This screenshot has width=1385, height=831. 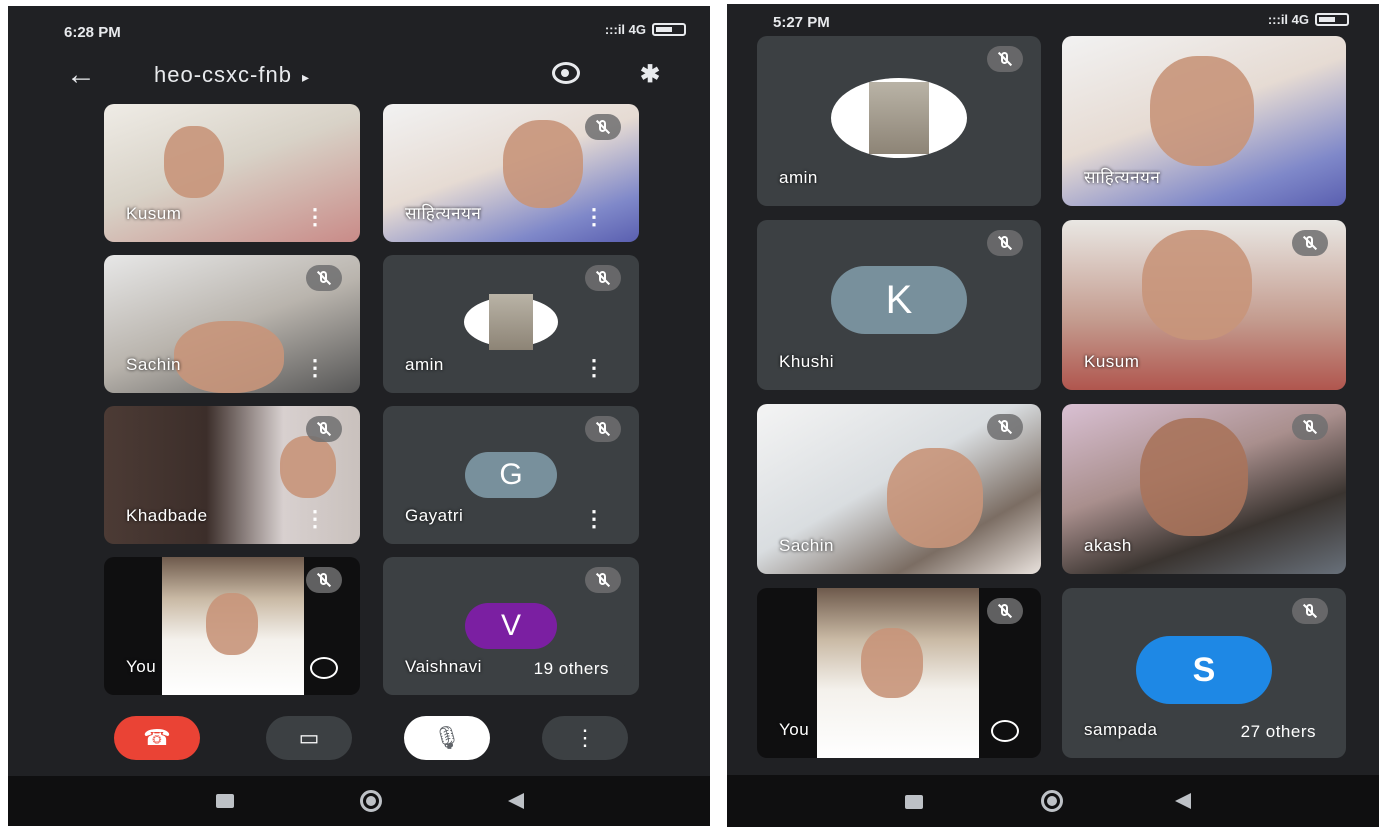 What do you see at coordinates (566, 73) in the screenshot?
I see `switch-camera-icon` at bounding box center [566, 73].